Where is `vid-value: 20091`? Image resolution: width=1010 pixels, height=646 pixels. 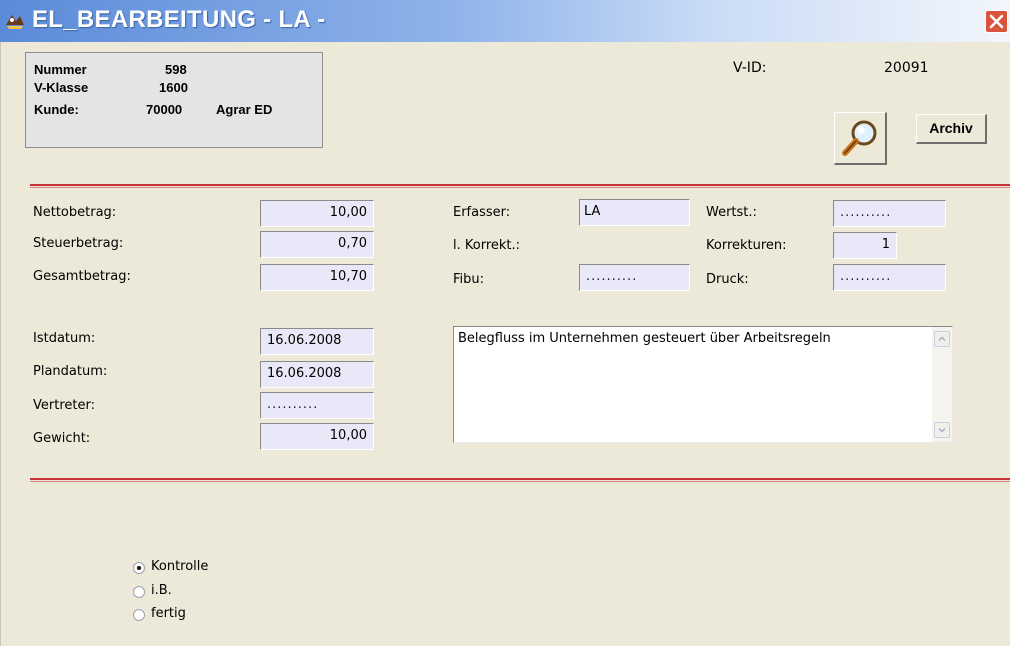 vid-value: 20091 is located at coordinates (906, 68).